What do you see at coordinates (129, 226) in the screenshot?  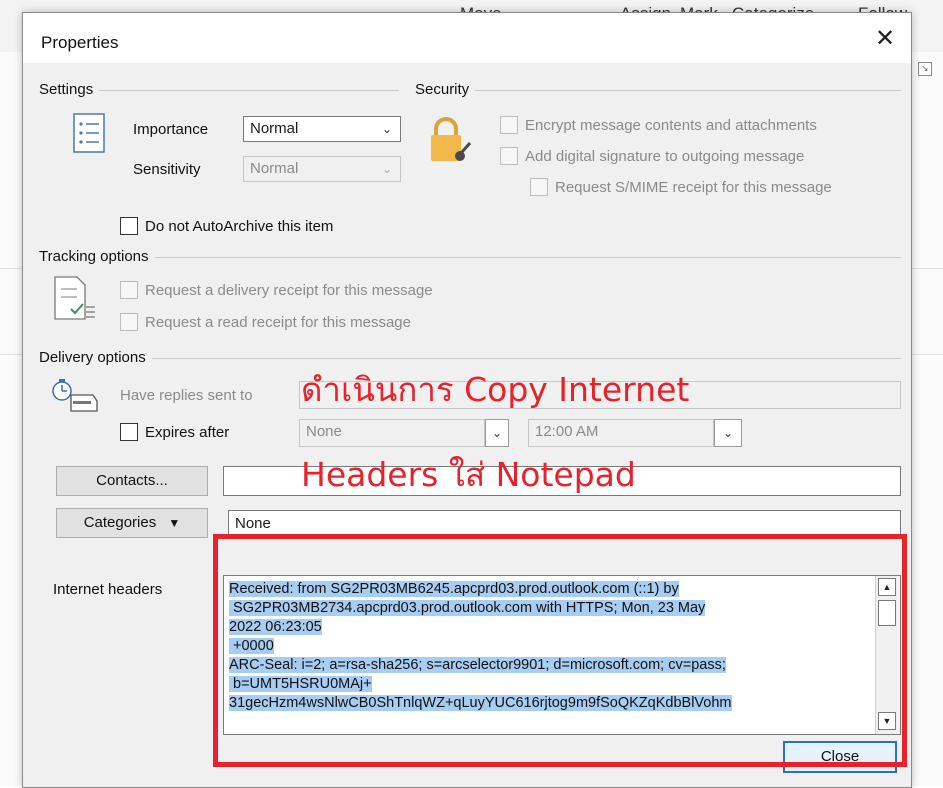 I see `autoarchive-checkbox` at bounding box center [129, 226].